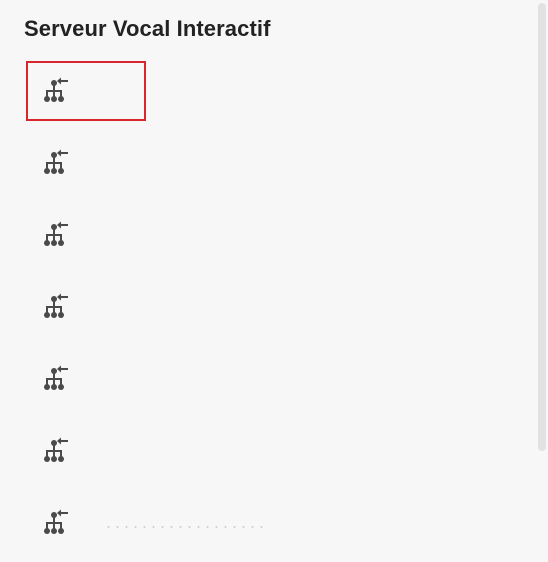  What do you see at coordinates (147, 28) in the screenshot?
I see `panel-title: Serveur Vocal Interactif` at bounding box center [147, 28].